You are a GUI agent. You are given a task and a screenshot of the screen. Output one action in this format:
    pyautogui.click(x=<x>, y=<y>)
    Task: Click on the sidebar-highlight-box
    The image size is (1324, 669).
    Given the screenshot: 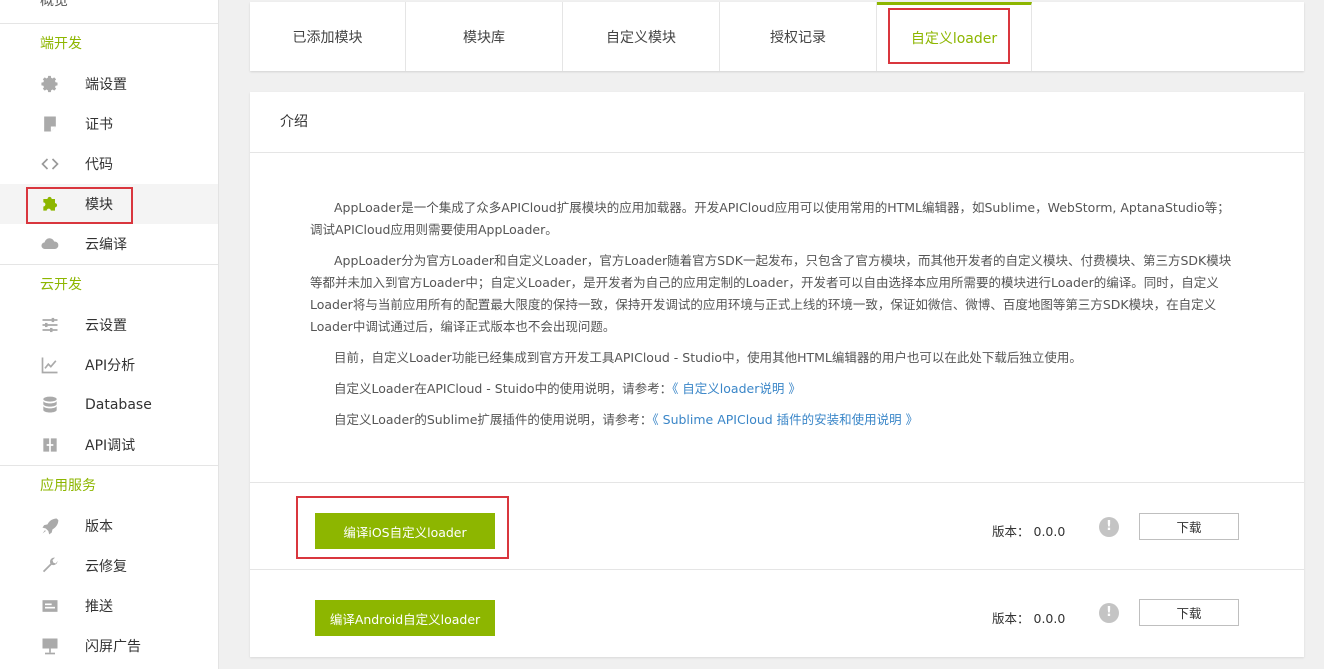 What is the action you would take?
    pyautogui.click(x=79, y=205)
    